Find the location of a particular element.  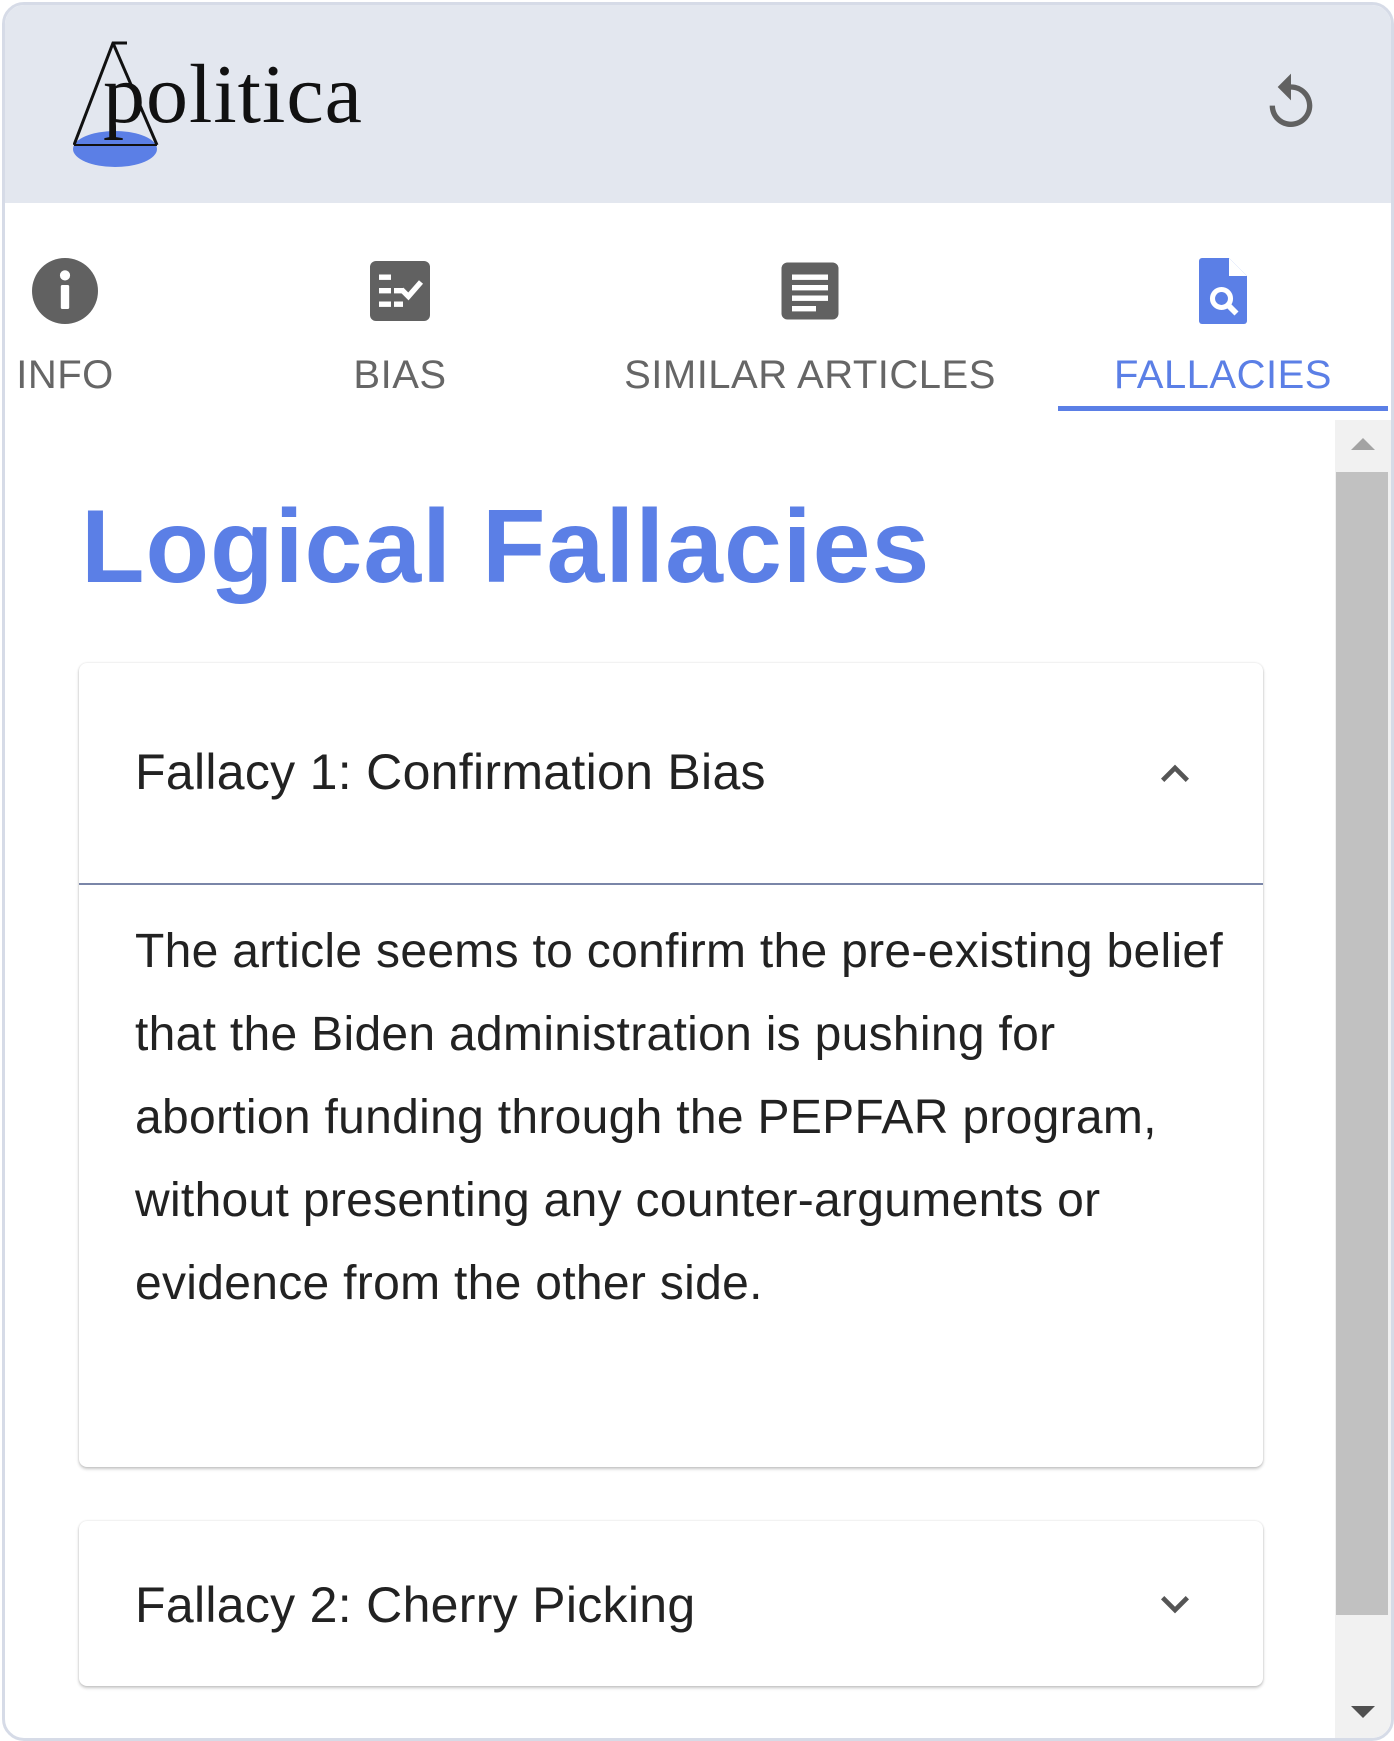

scroll-down-arrow-icon is located at coordinates (1363, 1712).